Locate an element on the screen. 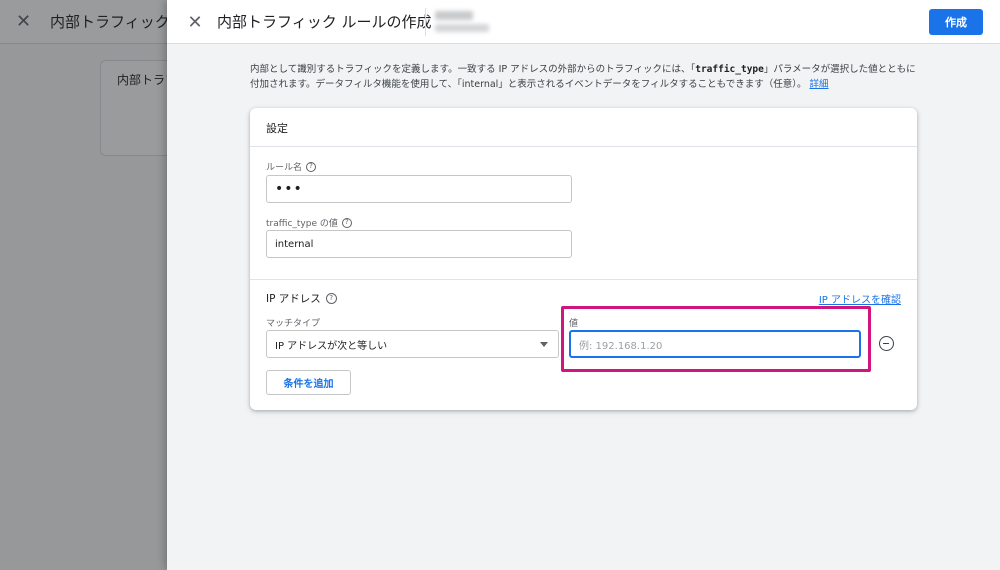 This screenshot has height=570, width=1000. add-condition-button: 条件を追加 is located at coordinates (308, 382).